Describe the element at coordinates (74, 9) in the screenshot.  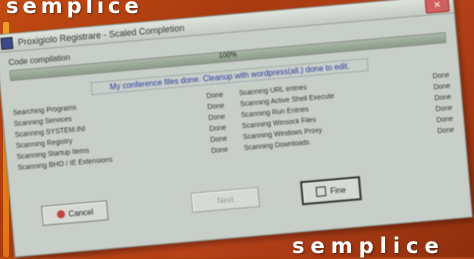
I see `headline-word-top: semplice` at that location.